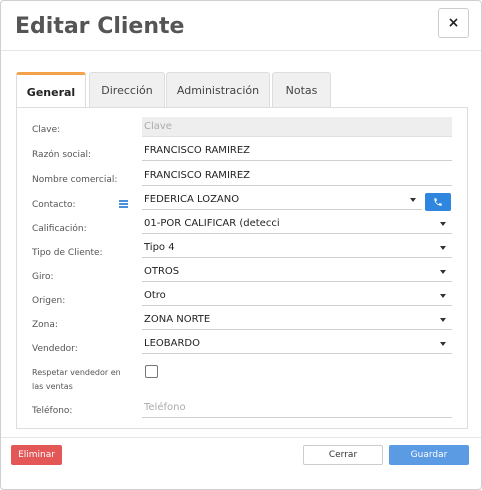 This screenshot has width=482, height=490. I want to click on phone-icon, so click(438, 202).